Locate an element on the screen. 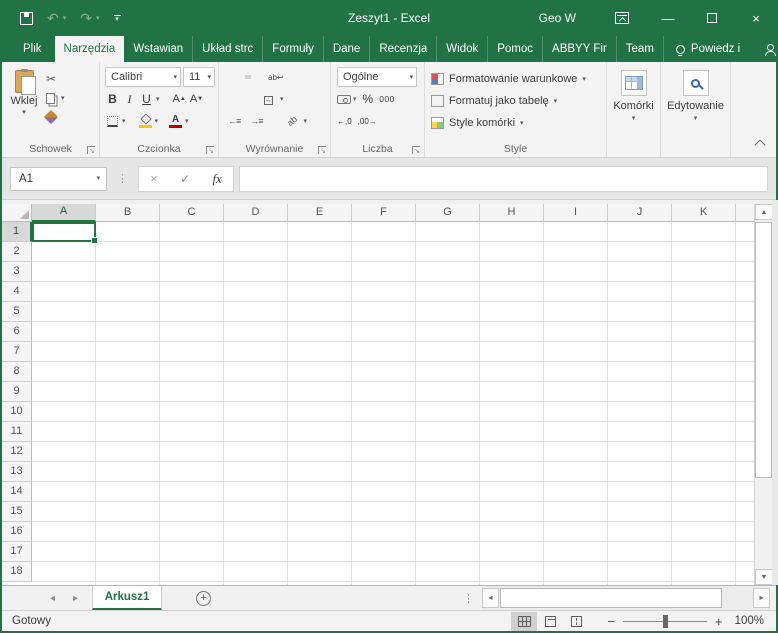 This screenshot has height=633, width=778. undo-caret-icon: ▾ is located at coordinates (65, 18).